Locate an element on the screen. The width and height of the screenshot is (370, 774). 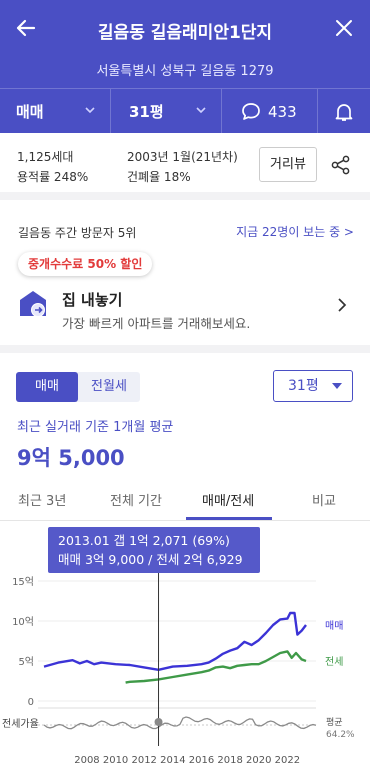
x-tick-label: 2020 is located at coordinates (258, 760).